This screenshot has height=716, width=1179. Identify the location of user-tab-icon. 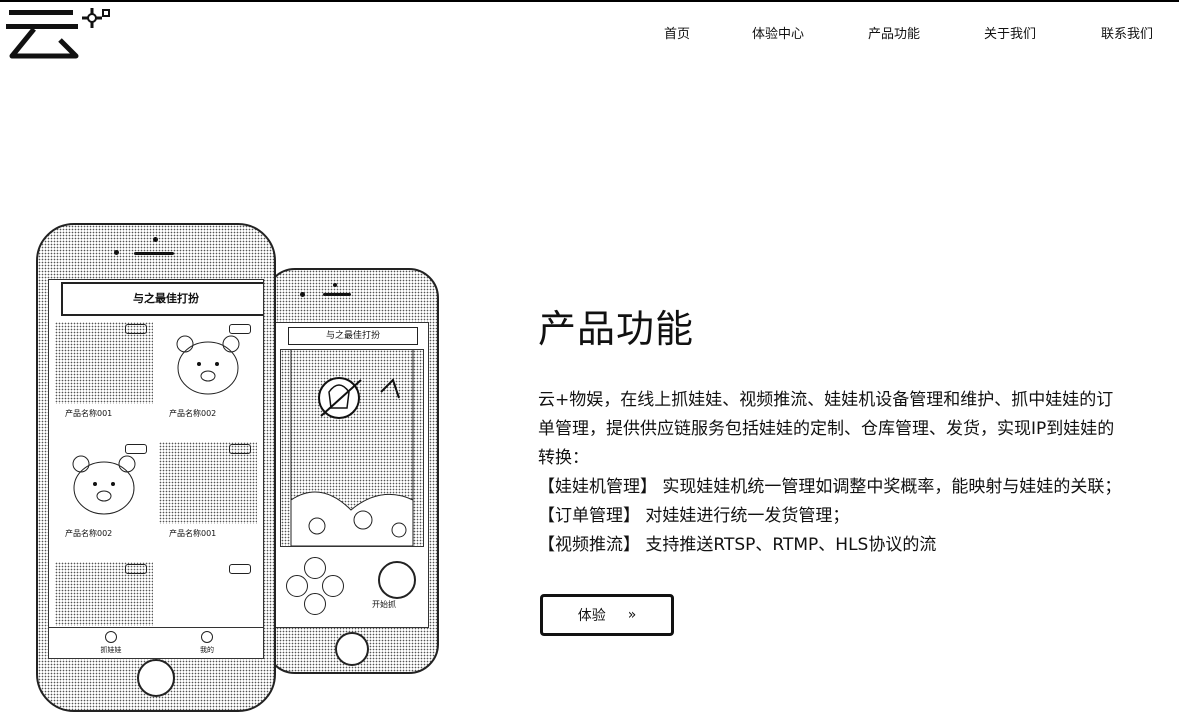
(207, 637).